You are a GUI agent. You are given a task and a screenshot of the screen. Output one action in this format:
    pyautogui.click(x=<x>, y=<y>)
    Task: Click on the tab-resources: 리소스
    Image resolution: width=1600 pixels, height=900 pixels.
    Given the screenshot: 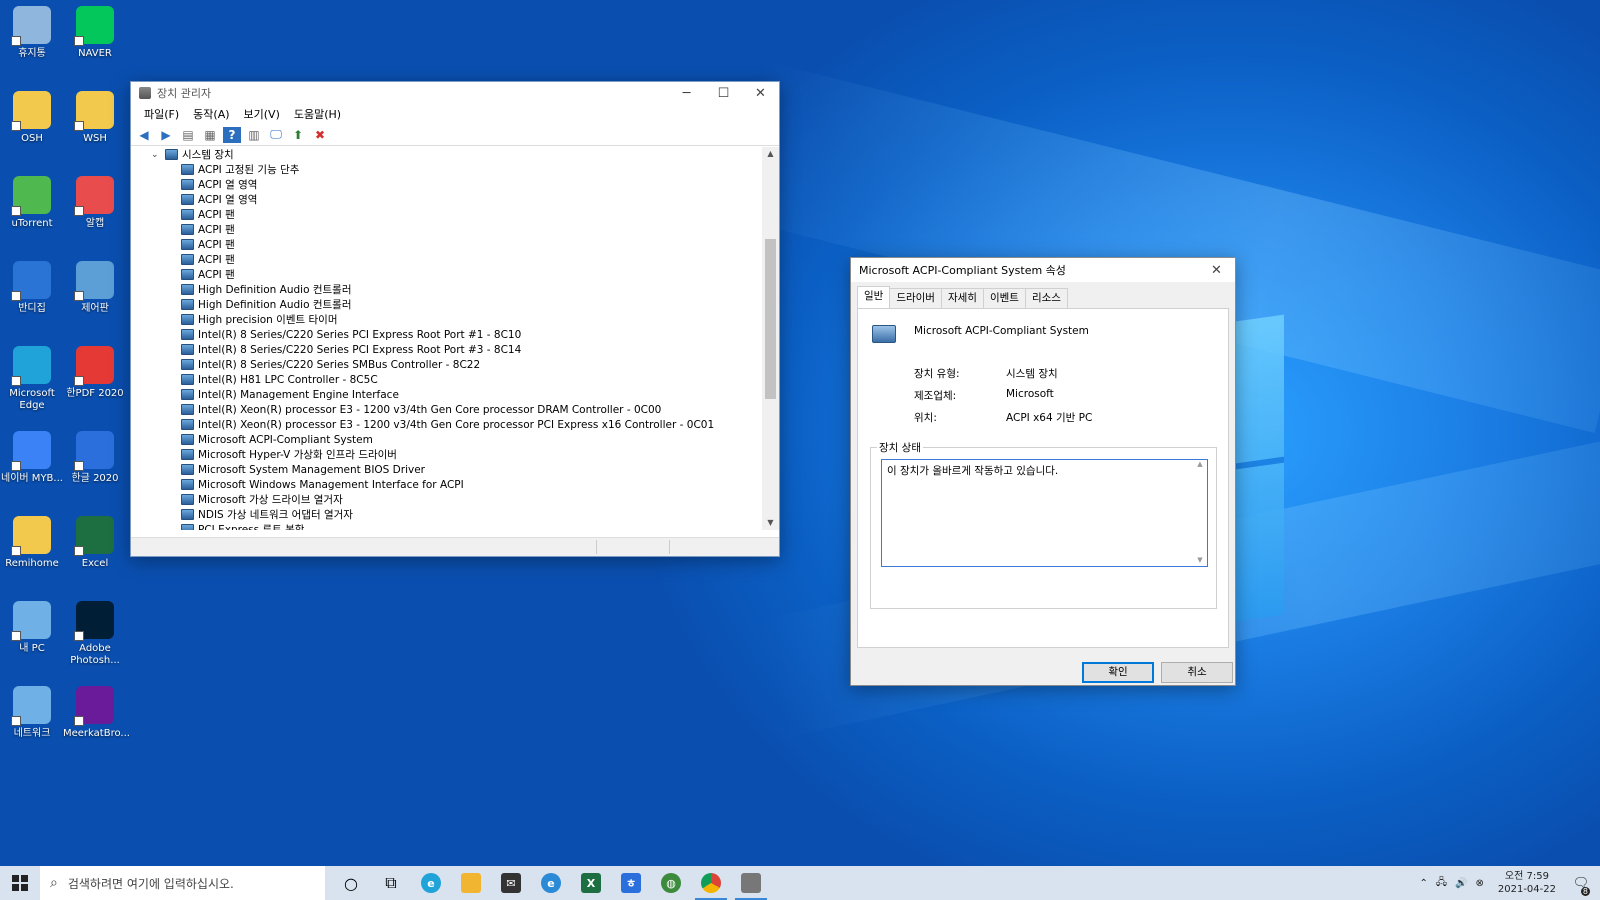 What is the action you would take?
    pyautogui.click(x=1046, y=298)
    